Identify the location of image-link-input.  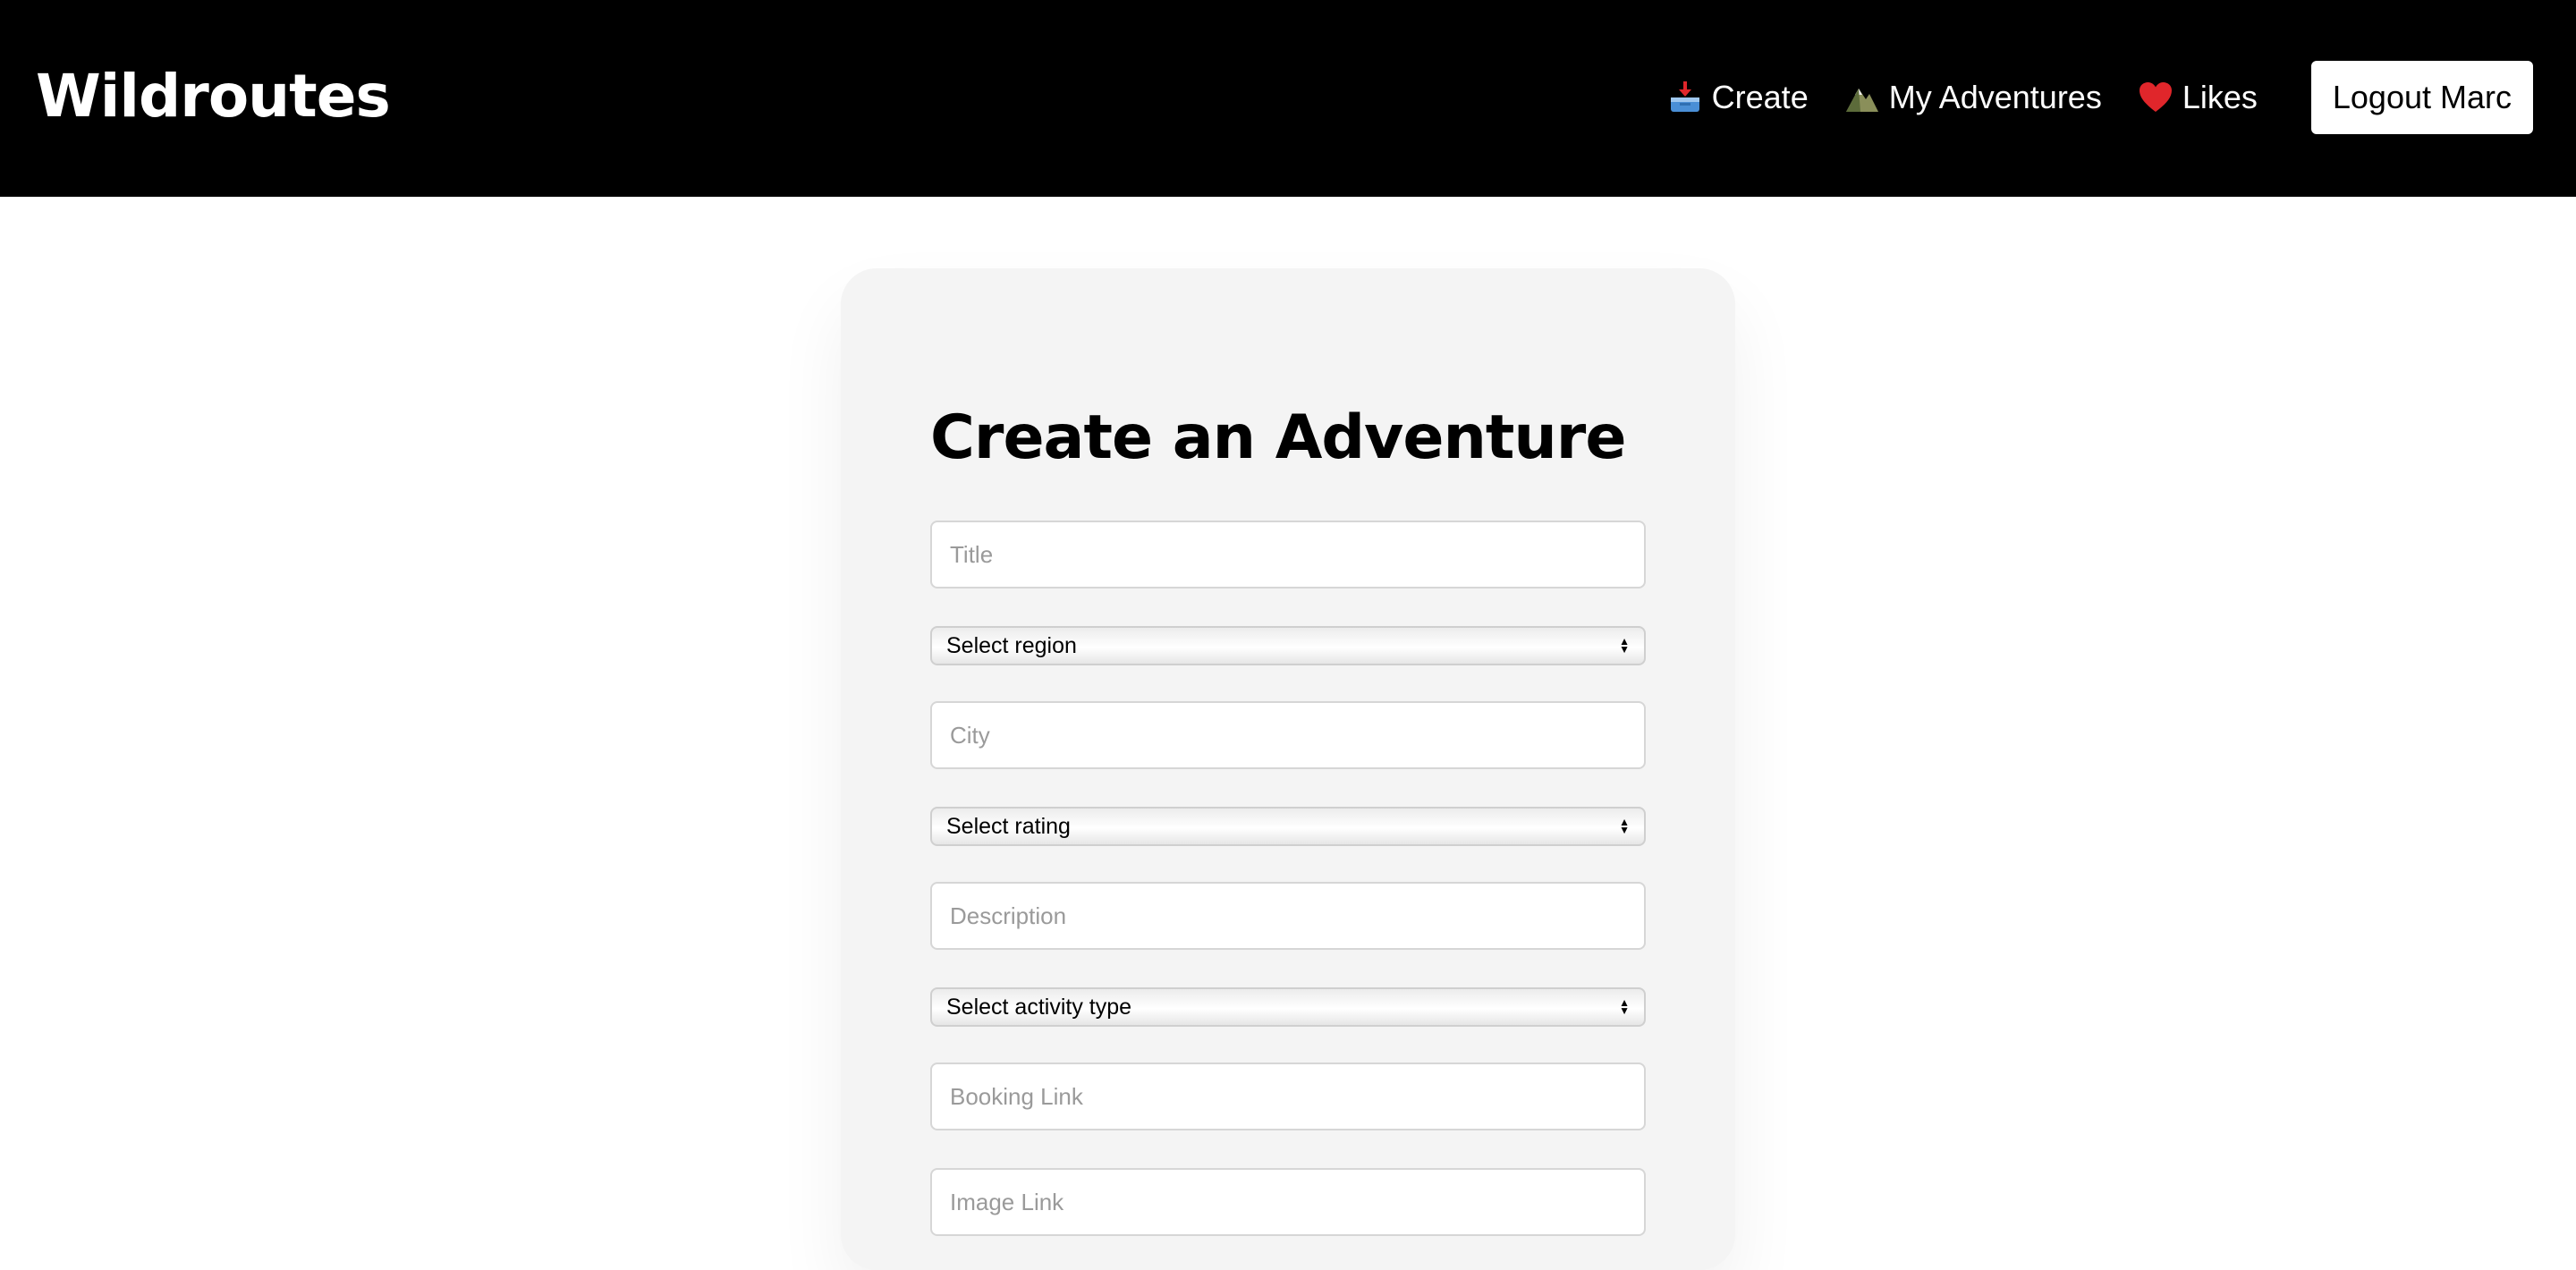
(1288, 1202).